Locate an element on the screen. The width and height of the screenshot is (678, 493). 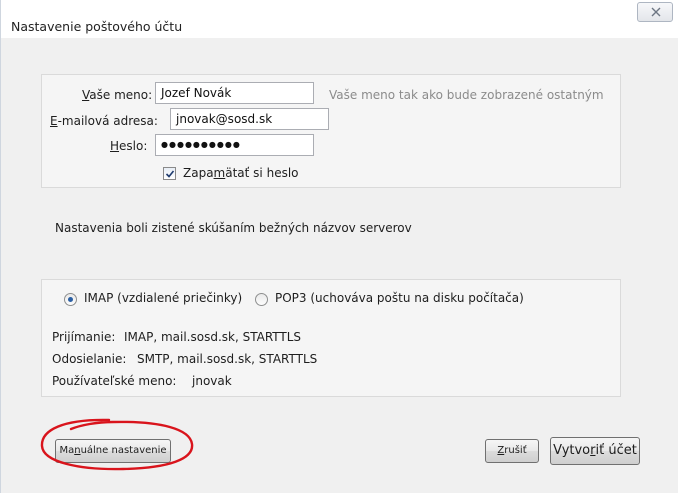
name-label: Vaše meno: is located at coordinates (117, 95).